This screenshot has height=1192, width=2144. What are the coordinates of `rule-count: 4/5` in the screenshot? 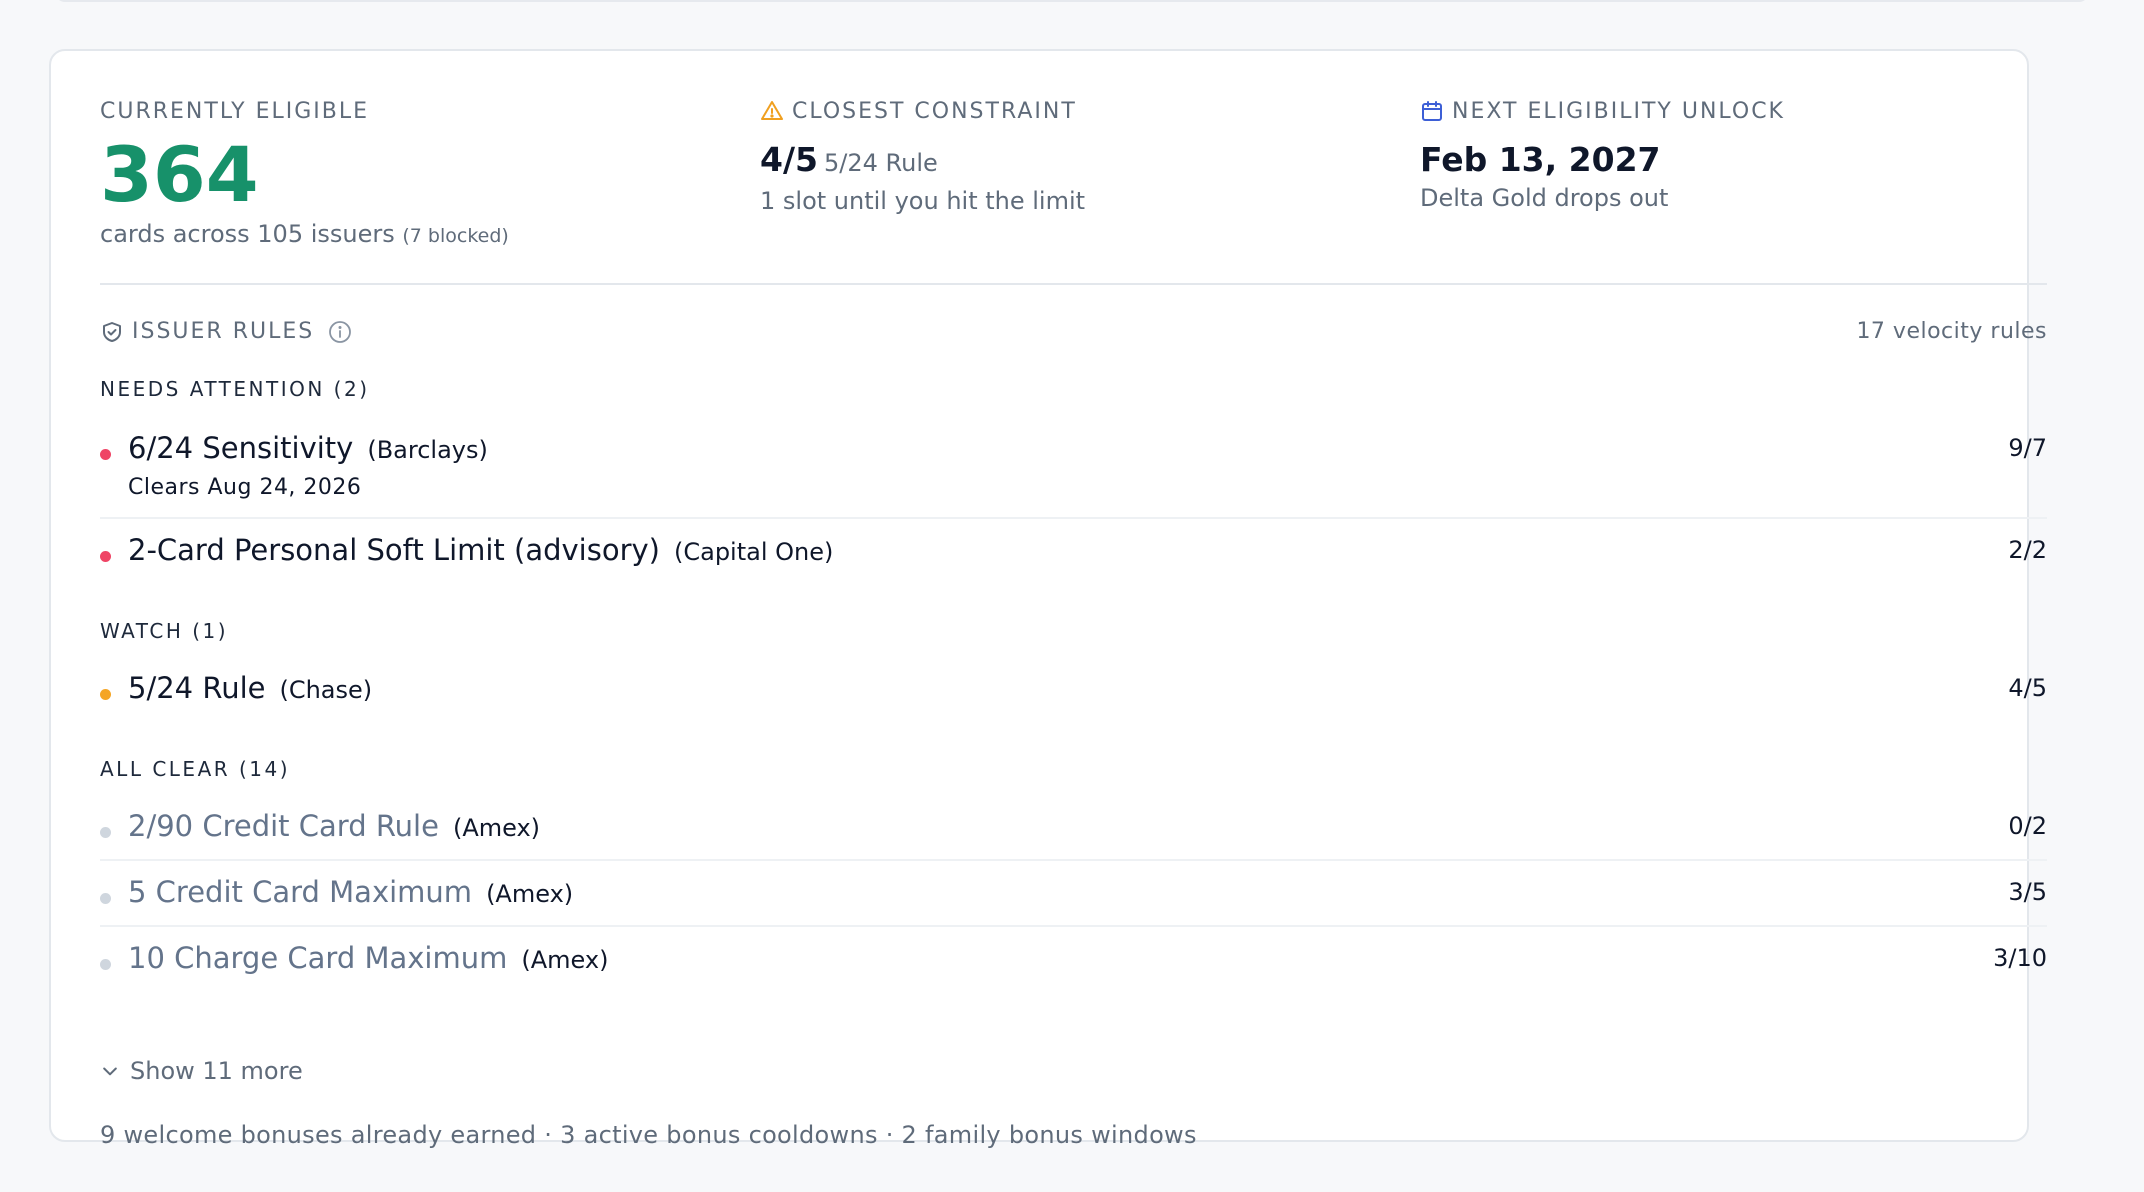 It's located at (2027, 688).